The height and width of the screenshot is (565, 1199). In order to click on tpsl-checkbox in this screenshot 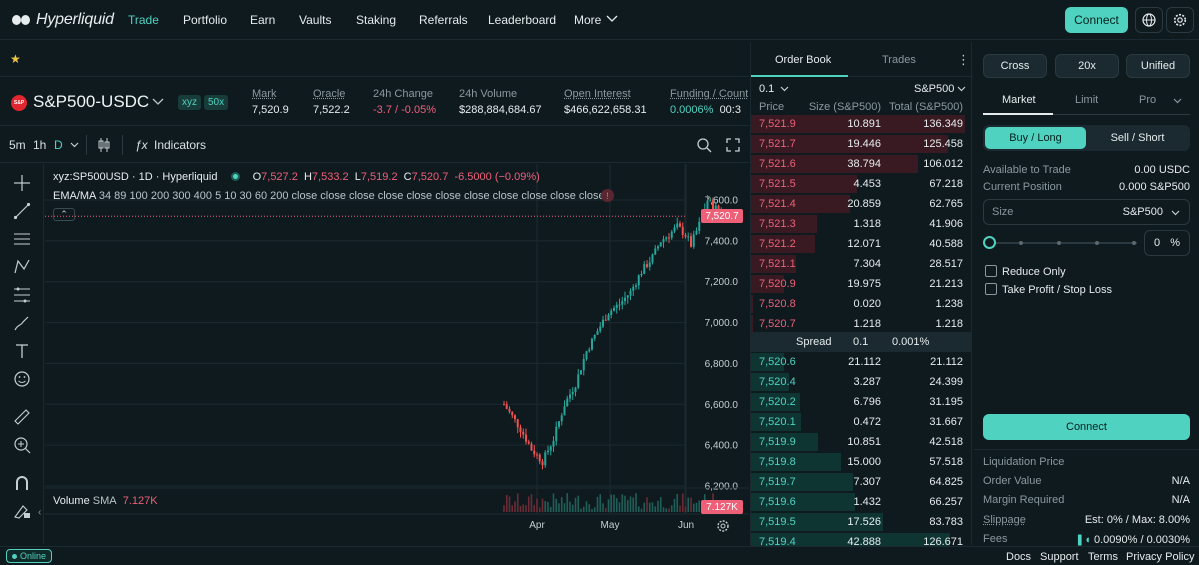, I will do `click(991, 289)`.